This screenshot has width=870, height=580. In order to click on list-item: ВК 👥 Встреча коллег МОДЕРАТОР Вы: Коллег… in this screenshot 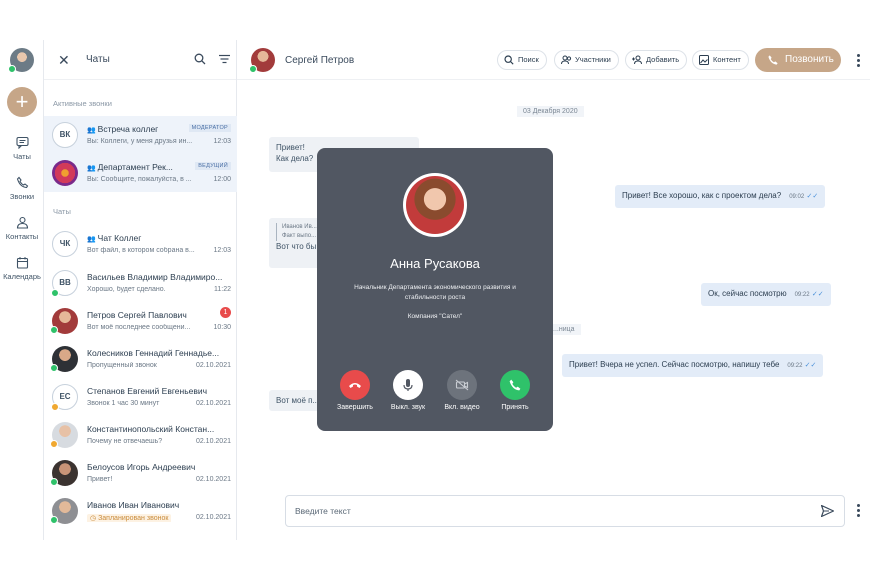, I will do `click(140, 135)`.